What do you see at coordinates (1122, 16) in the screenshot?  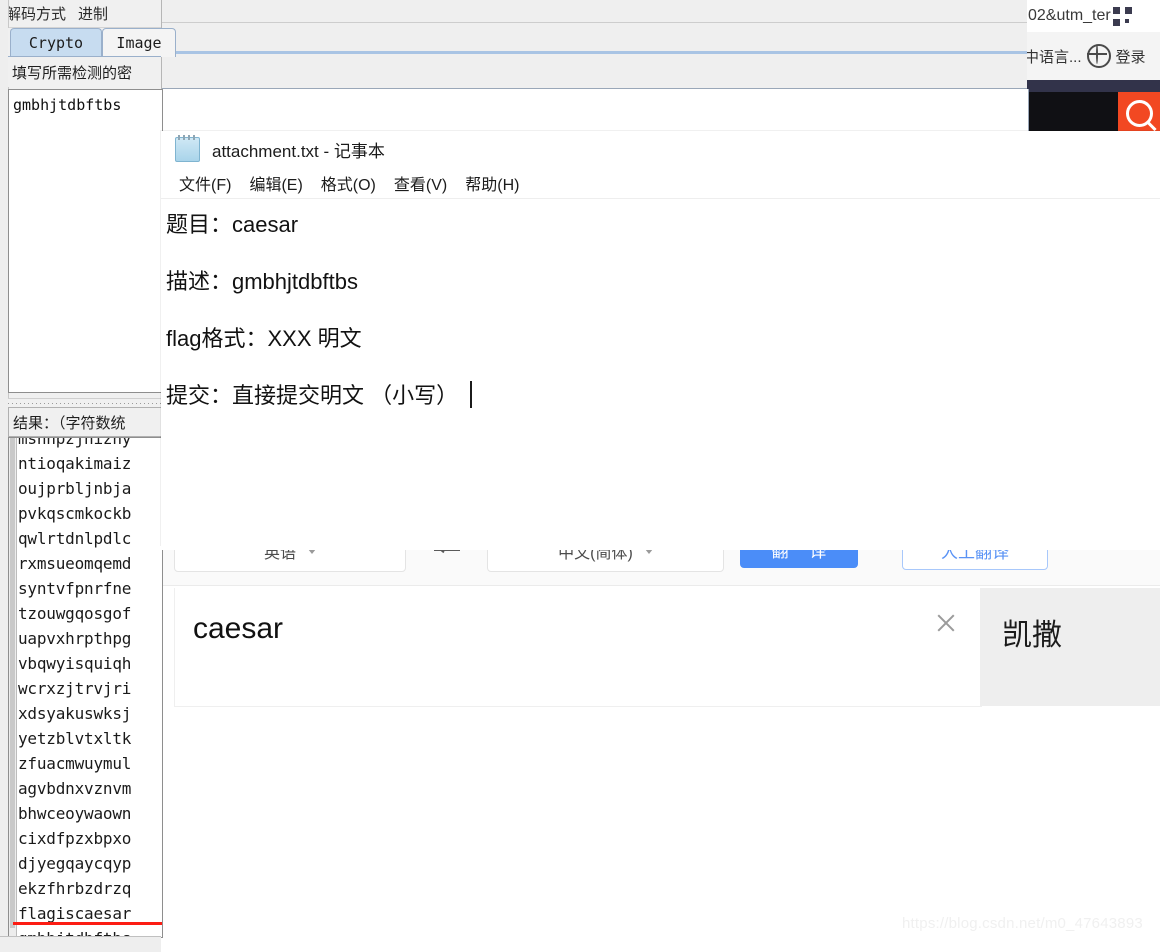 I see `qr-code-icon` at bounding box center [1122, 16].